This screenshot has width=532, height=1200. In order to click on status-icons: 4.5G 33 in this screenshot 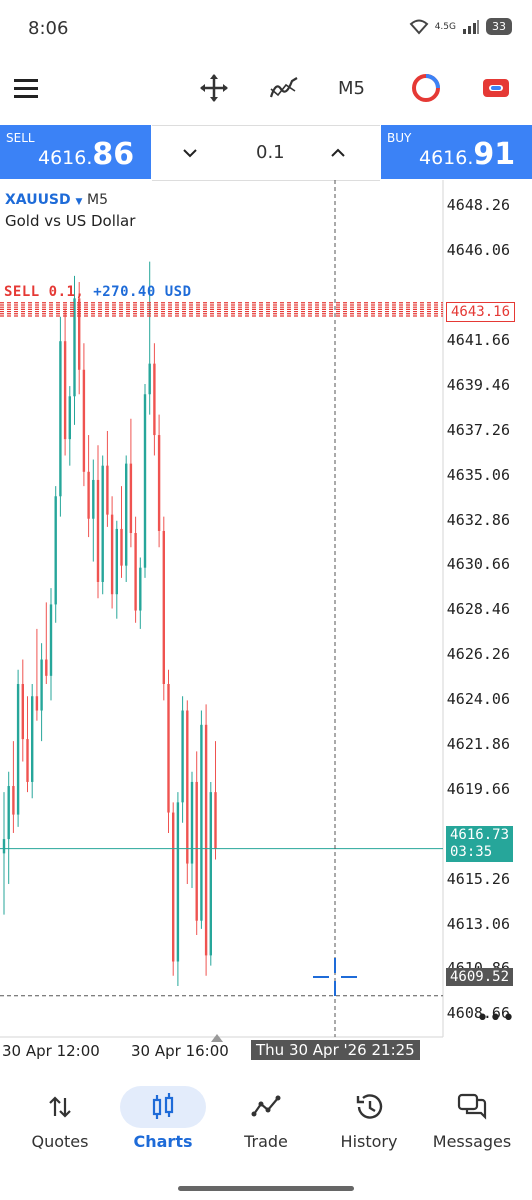, I will do `click(460, 26)`.